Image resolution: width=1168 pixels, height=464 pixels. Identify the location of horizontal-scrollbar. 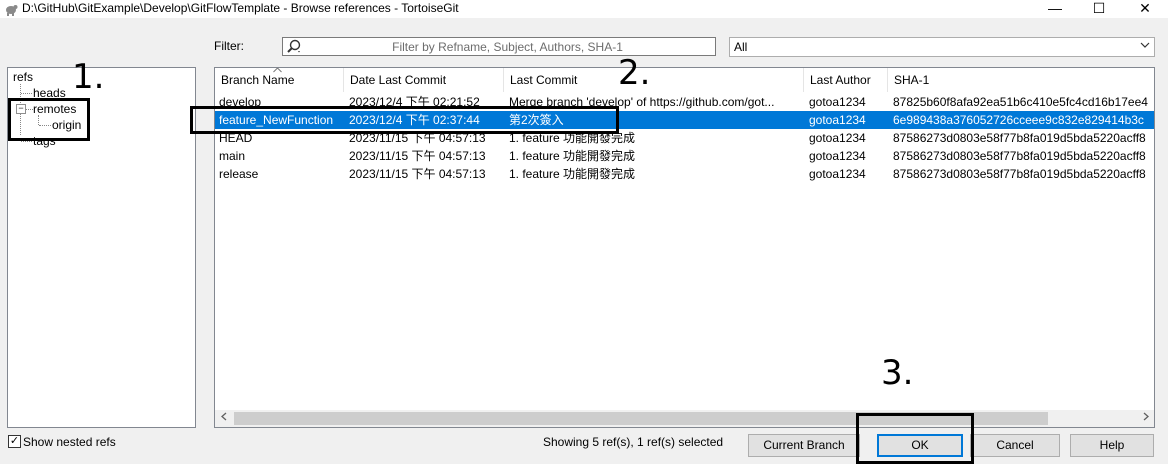
(684, 418).